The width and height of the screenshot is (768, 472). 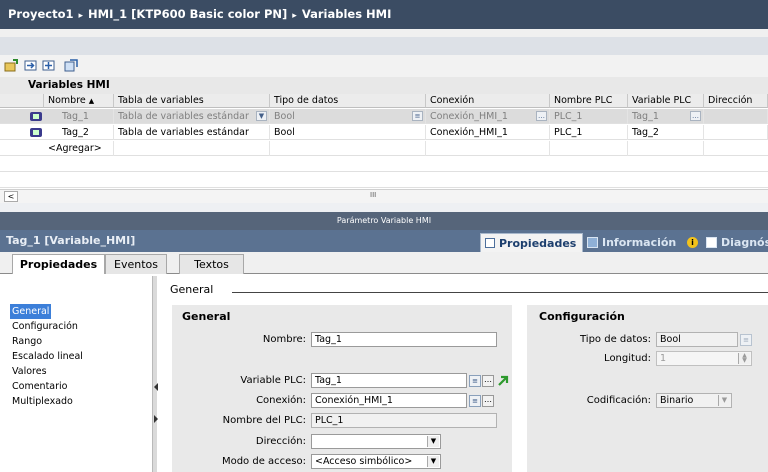 What do you see at coordinates (384, 263) in the screenshot?
I see `subtabs-row: Propiedades Eventos Textos` at bounding box center [384, 263].